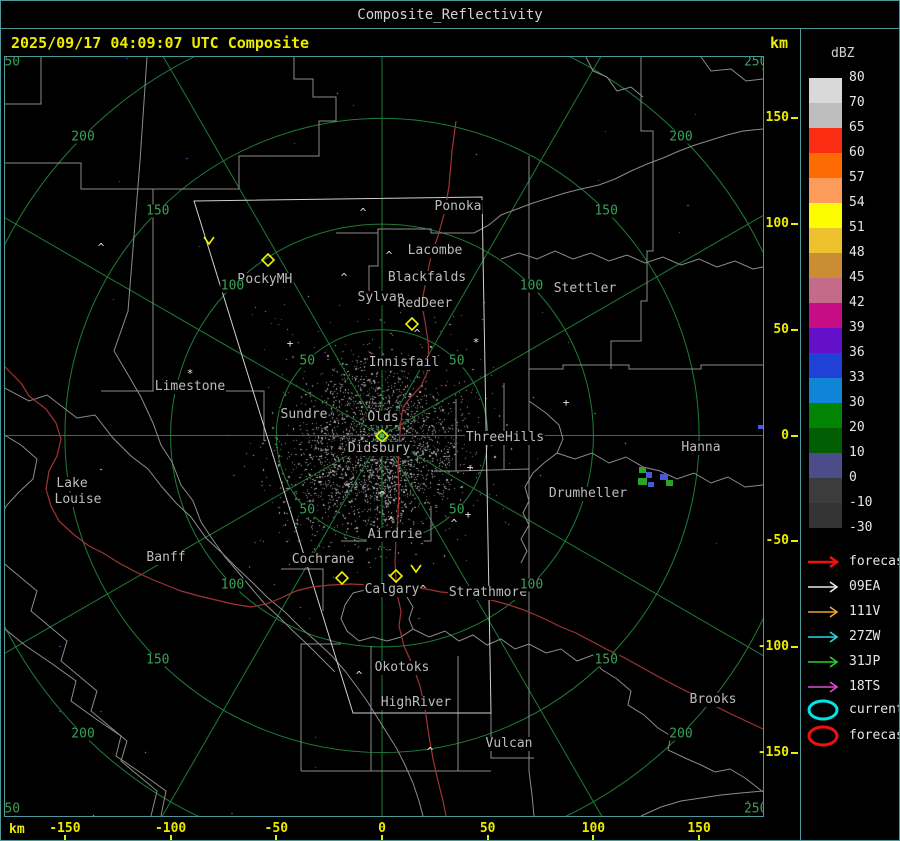 This screenshot has width=900, height=841. What do you see at coordinates (777, 541) in the screenshot?
I see `right-axis-label: -50` at bounding box center [777, 541].